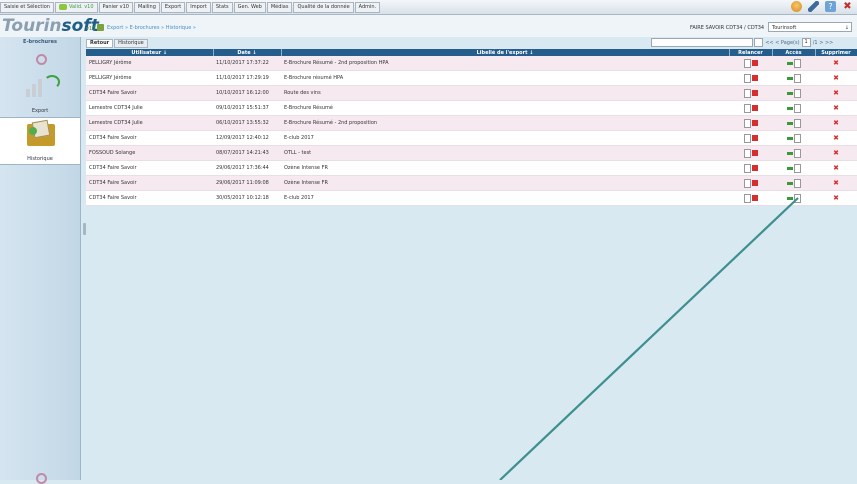 Image resolution: width=857 pixels, height=484 pixels. I want to click on menu-item-mailing: Mailing, so click(147, 7).